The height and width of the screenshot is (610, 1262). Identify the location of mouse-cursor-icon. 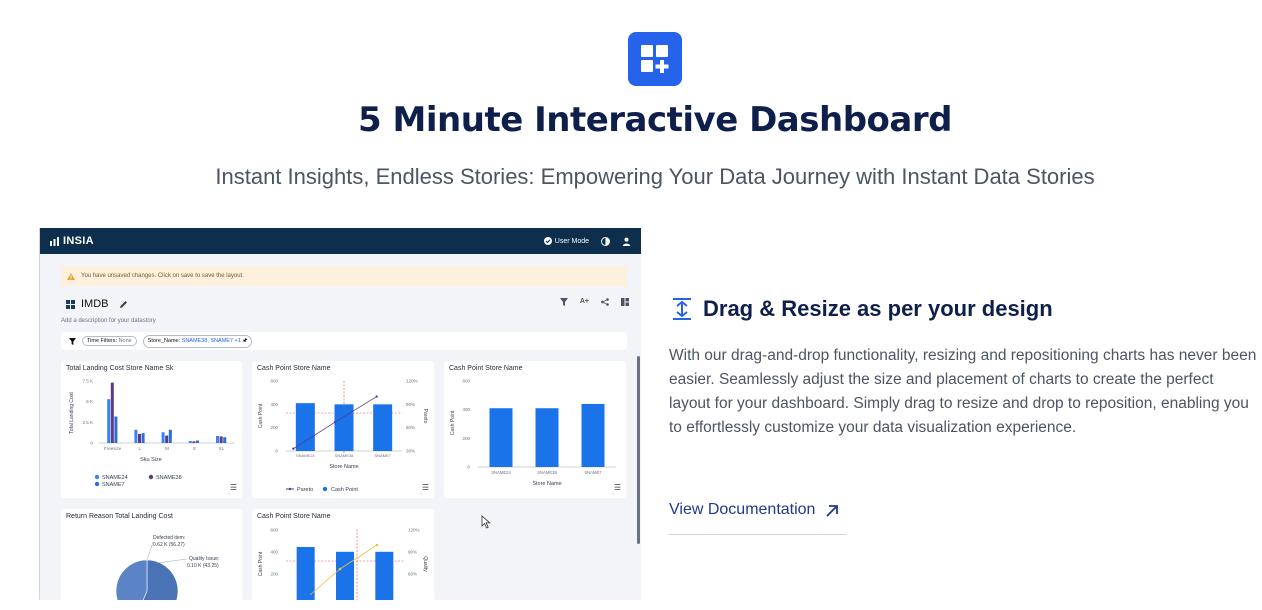
(486, 522).